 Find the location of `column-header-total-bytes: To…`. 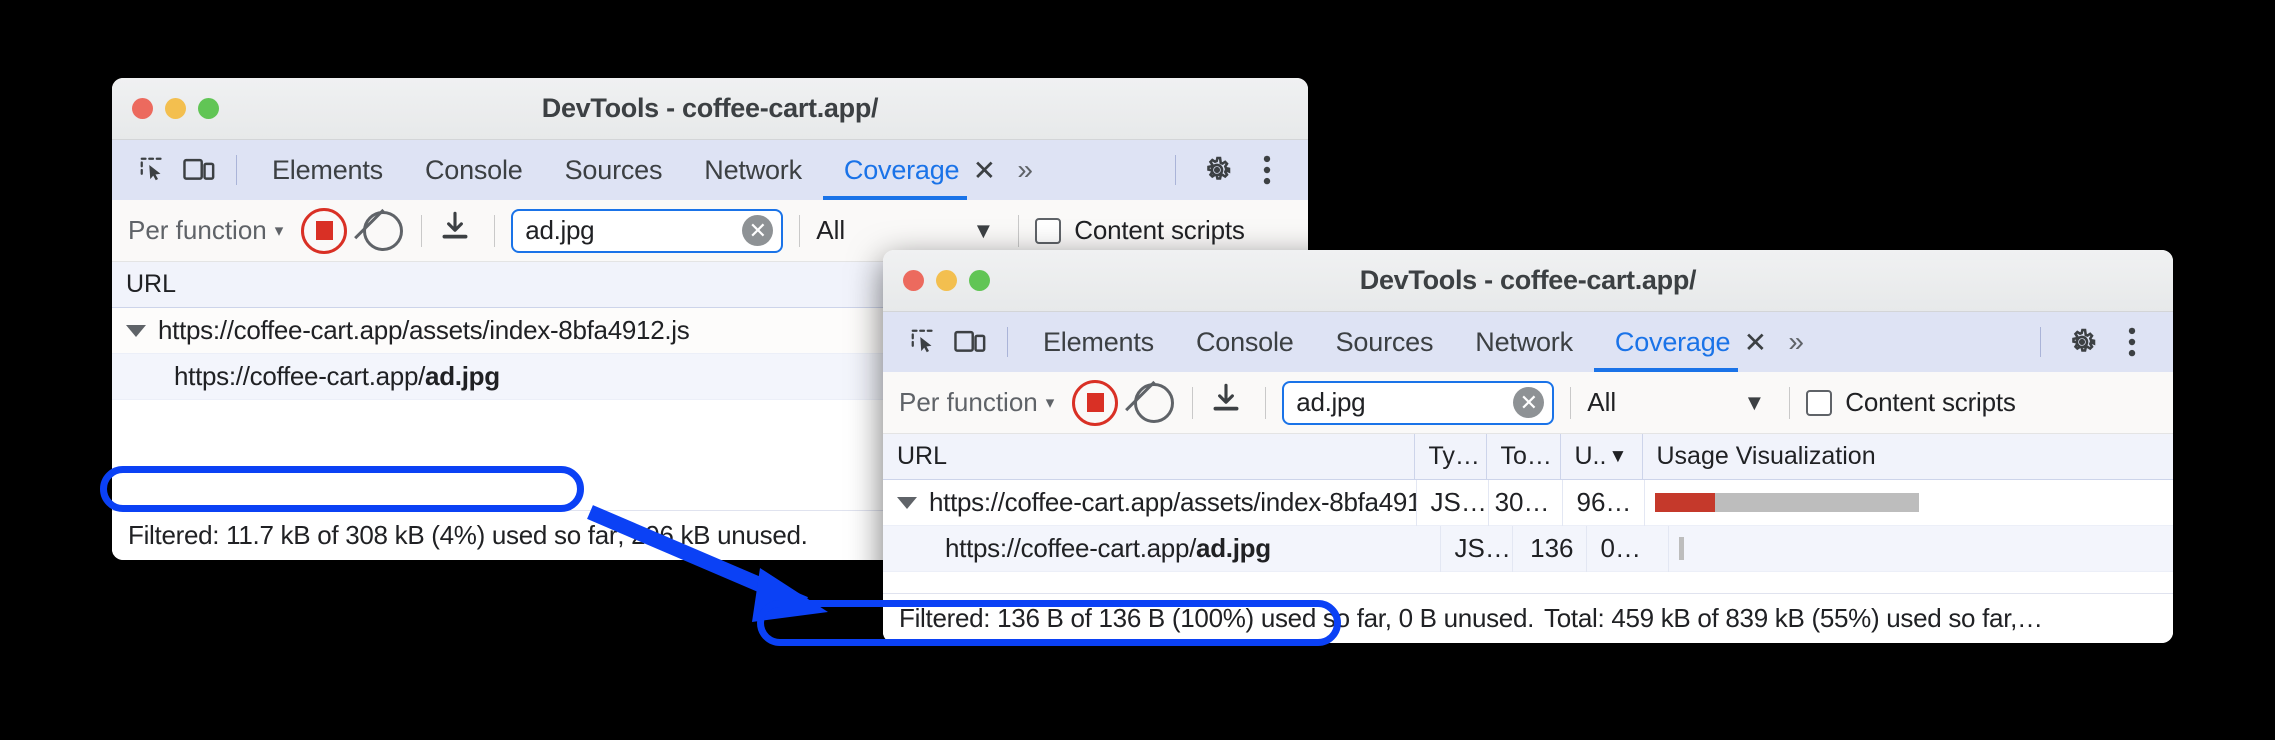

column-header-total-bytes: To… is located at coordinates (1524, 456).